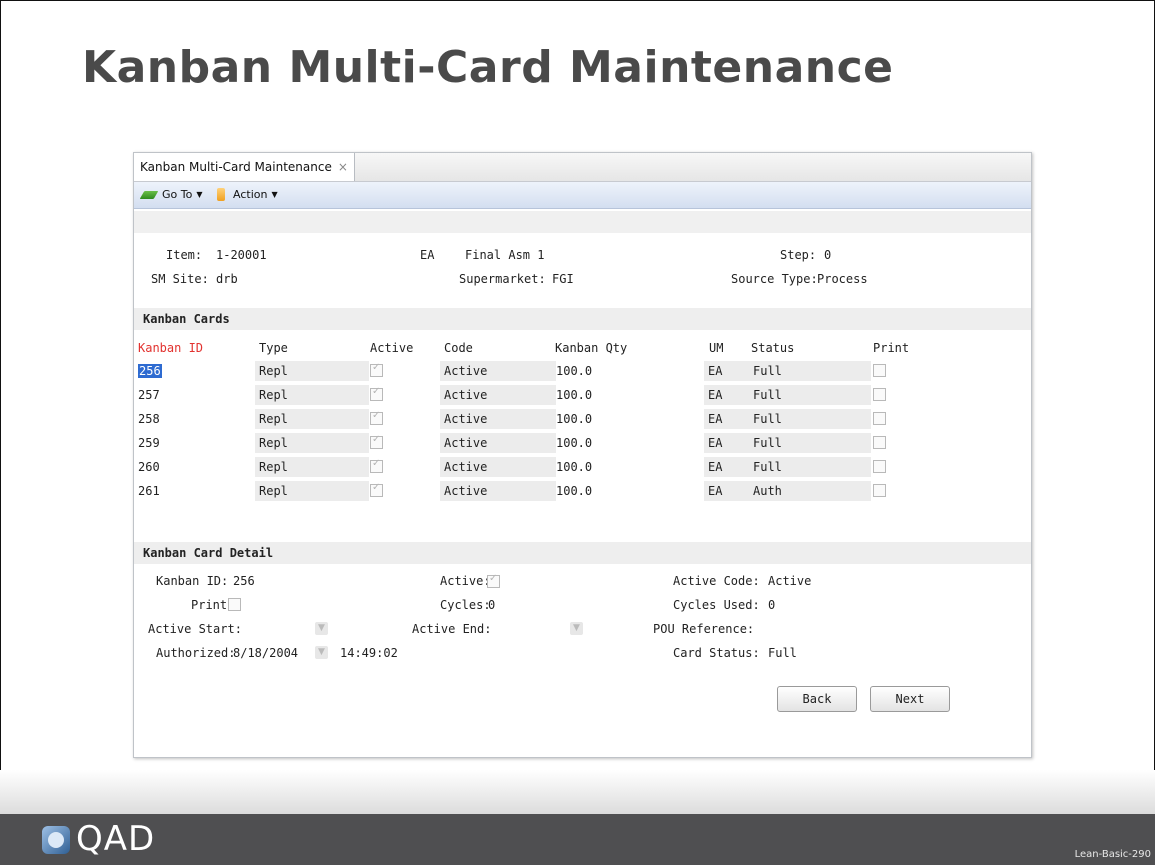 The width and height of the screenshot is (1155, 865). What do you see at coordinates (196, 653) in the screenshot?
I see `detail-authorized-label: Authorized:` at bounding box center [196, 653].